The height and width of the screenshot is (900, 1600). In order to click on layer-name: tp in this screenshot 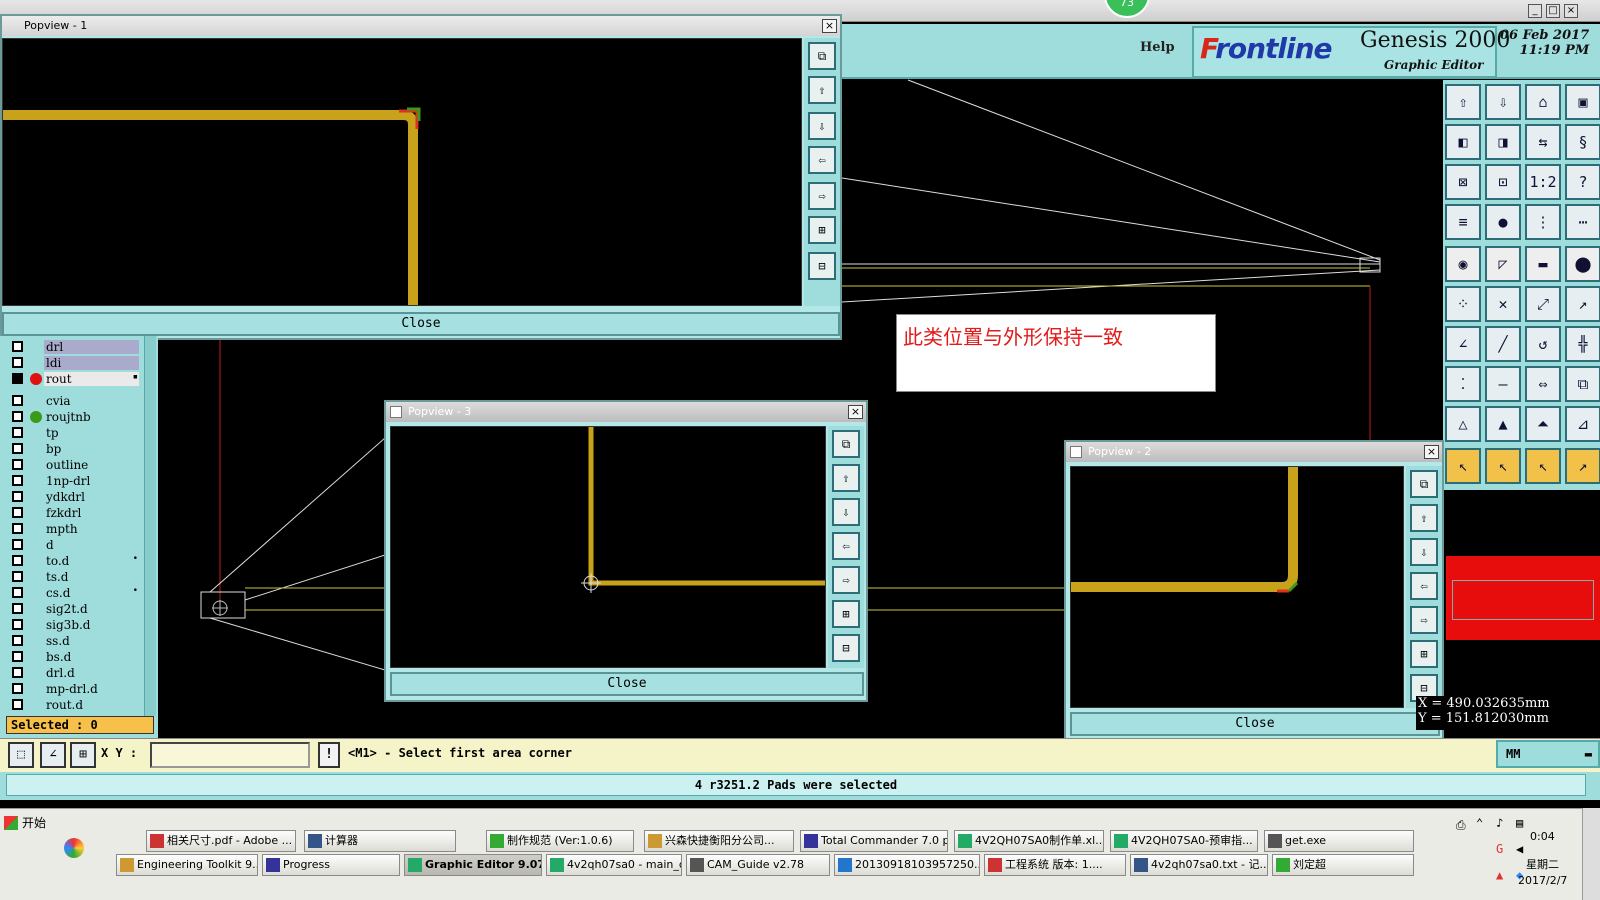, I will do `click(91, 433)`.